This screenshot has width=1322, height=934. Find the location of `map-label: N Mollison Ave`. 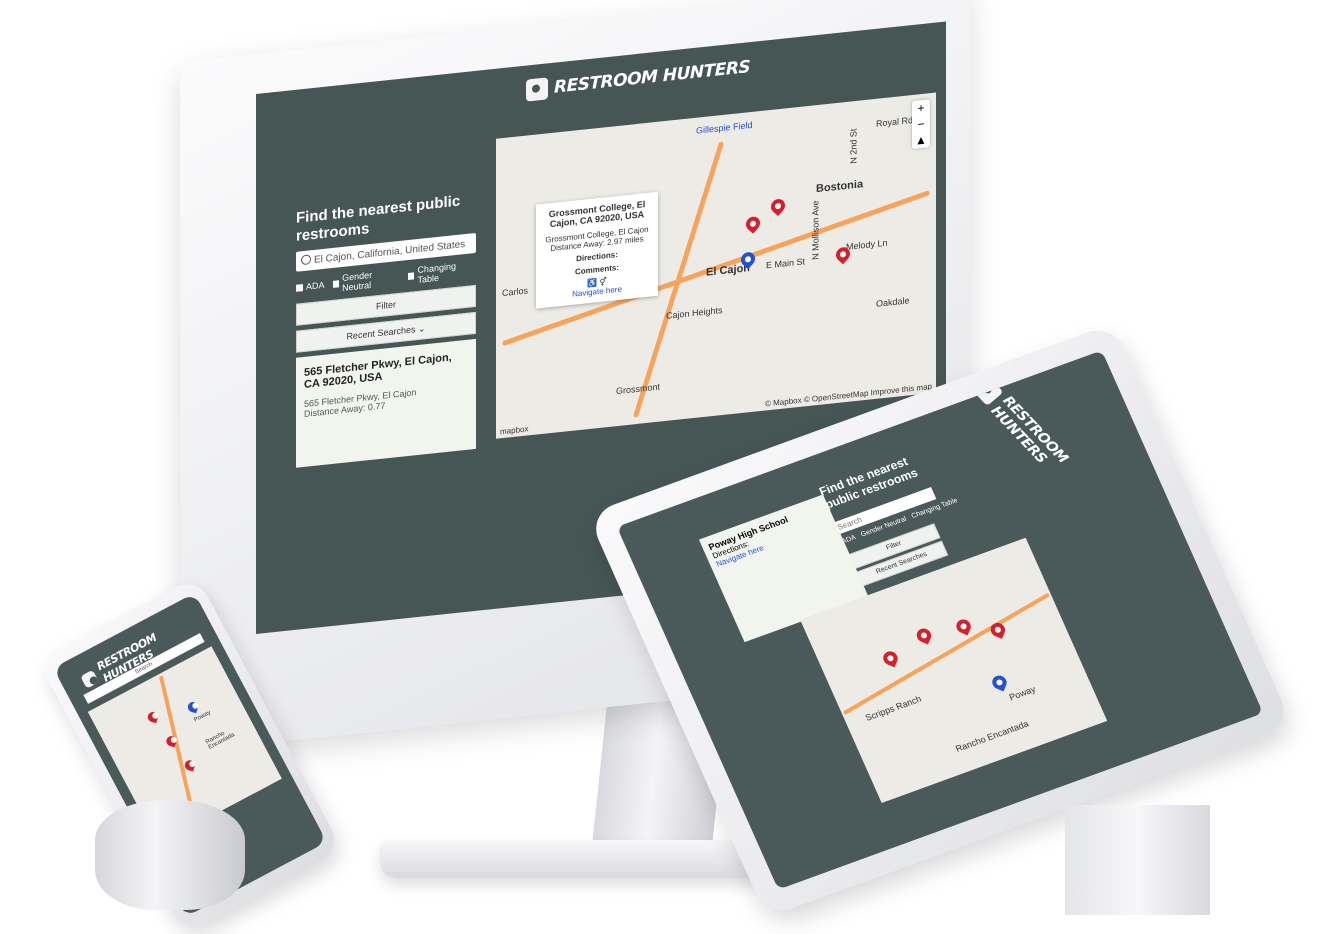

map-label: N Mollison Ave is located at coordinates (815, 230).